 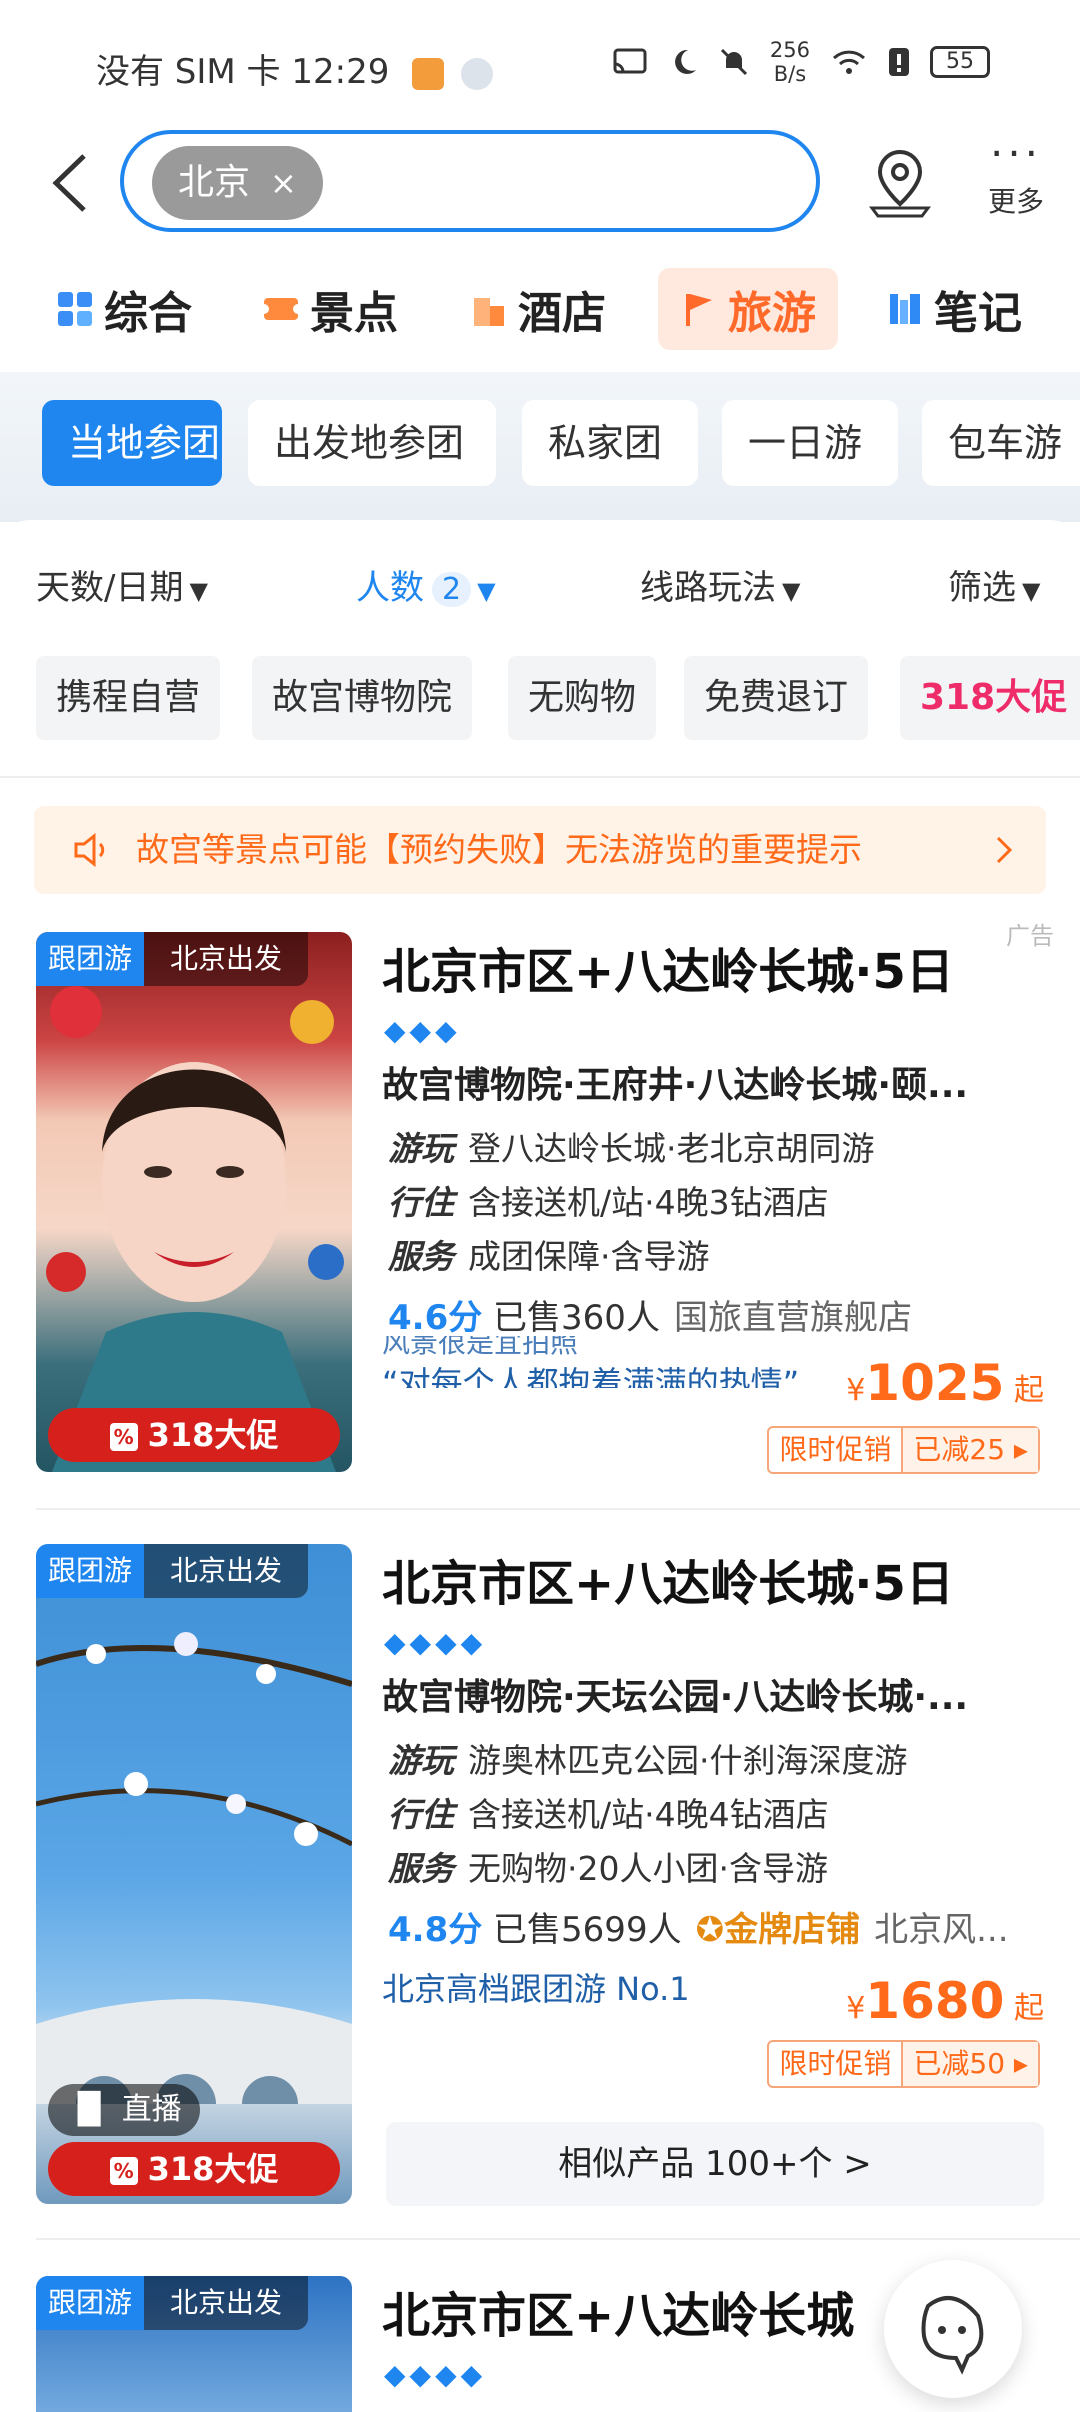 I want to click on feature-service: 服务 成团保障·含导游, so click(x=549, y=1254).